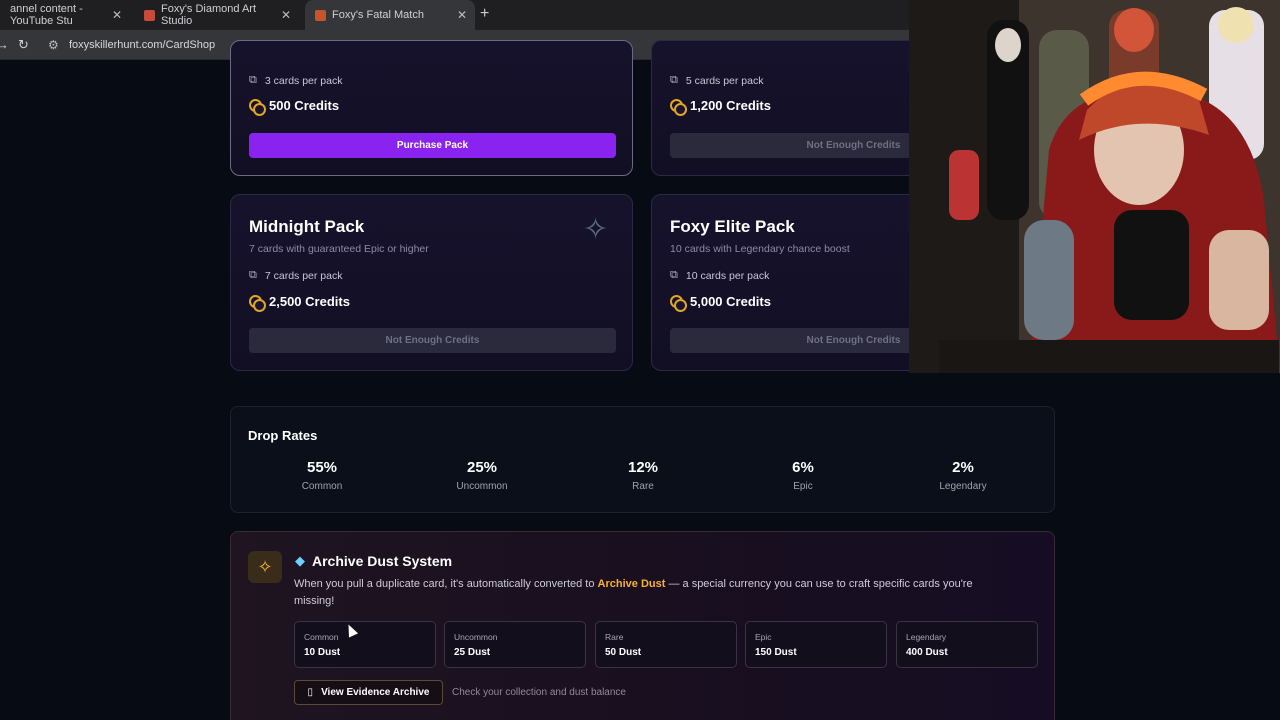 The image size is (1280, 720). I want to click on archive-dust-heading: ◆ Archive Dust System, so click(373, 561).